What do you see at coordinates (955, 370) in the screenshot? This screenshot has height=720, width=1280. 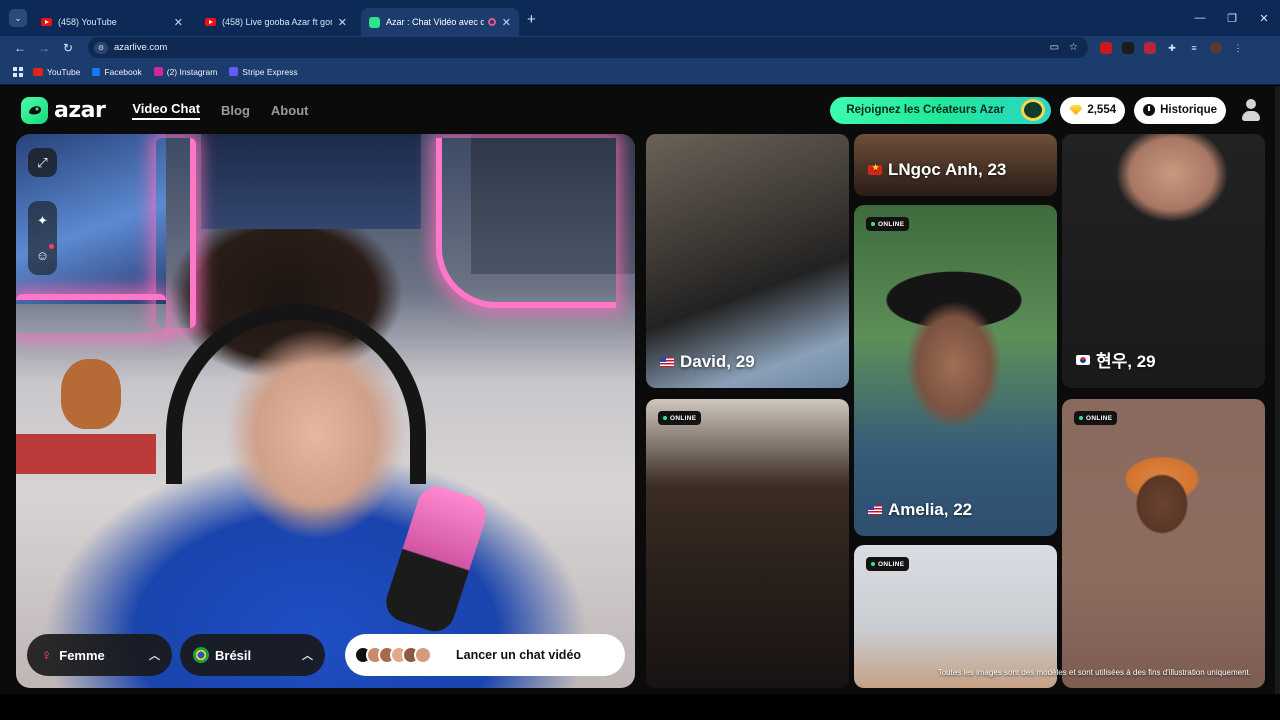 I see `profile-card-amelia: ONLINE Amelia, 22` at bounding box center [955, 370].